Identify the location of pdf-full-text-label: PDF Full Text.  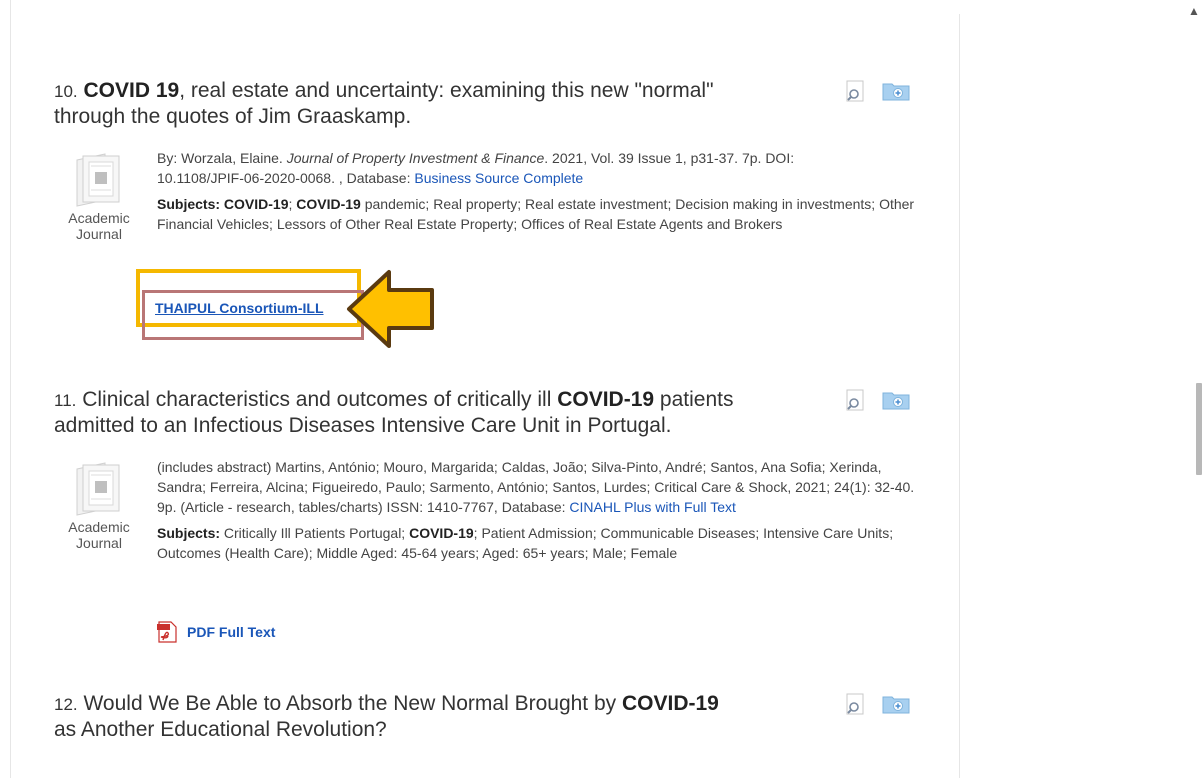
(231, 632).